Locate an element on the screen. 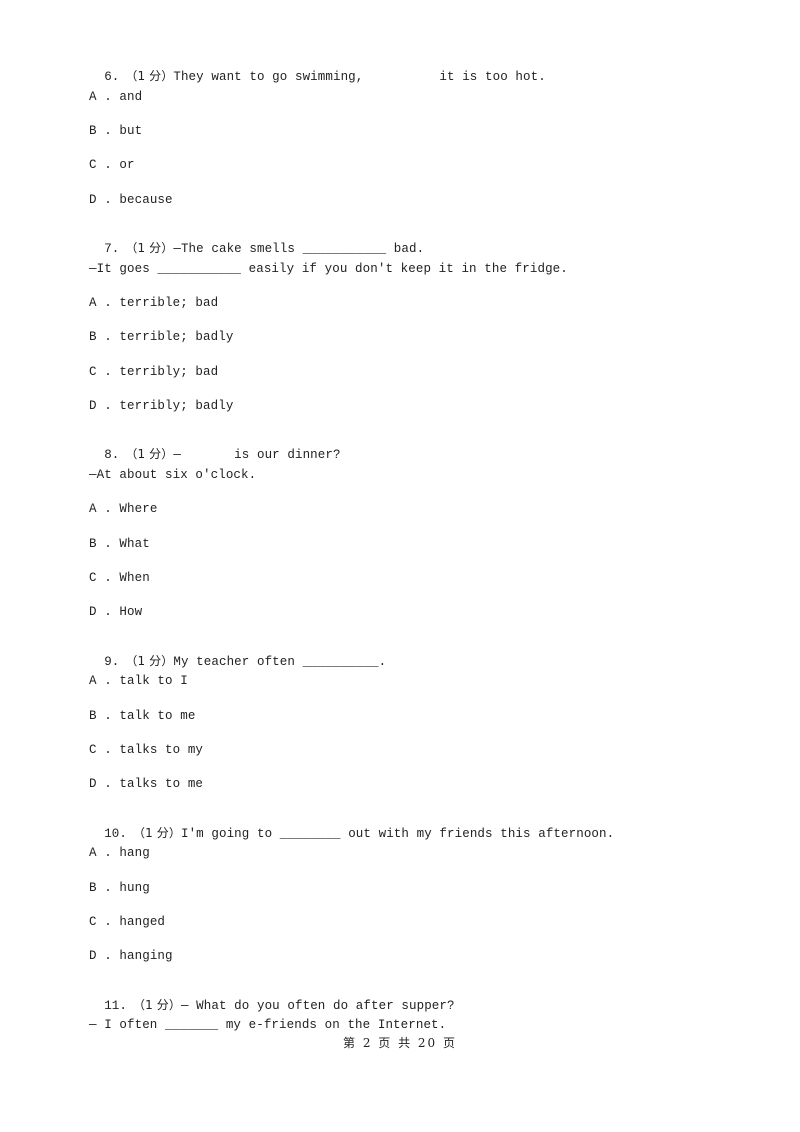 Image resolution: width=800 pixels, height=1132 pixels. option-c: C . talks to my is located at coordinates (146, 750).